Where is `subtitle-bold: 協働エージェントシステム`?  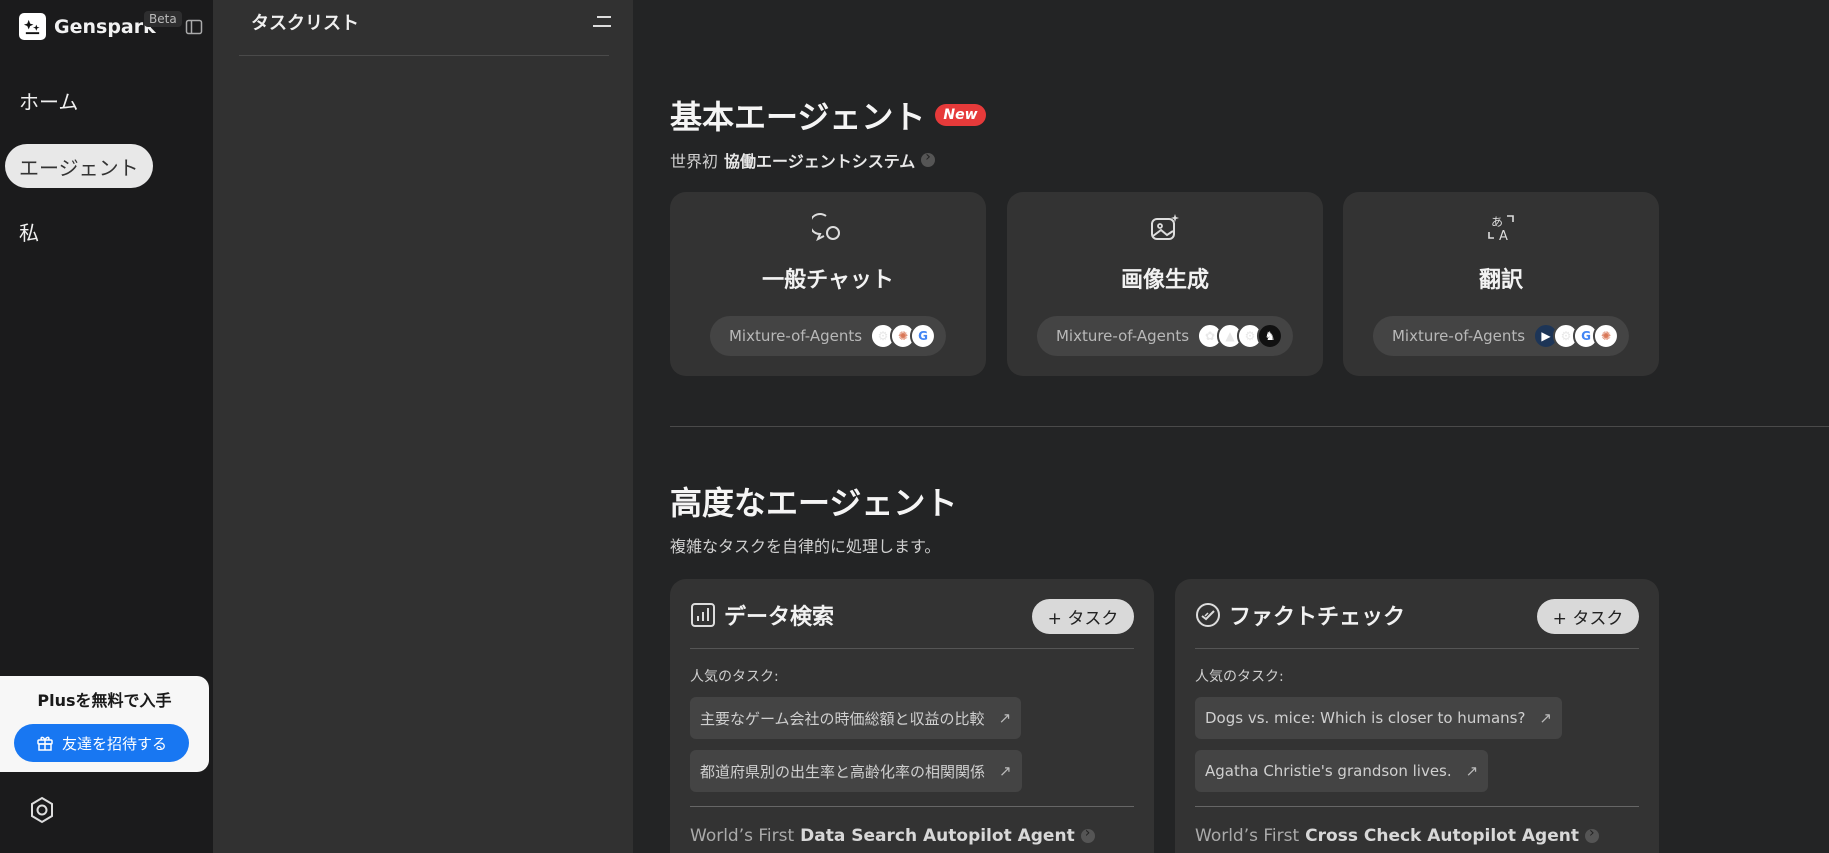 subtitle-bold: 協働エージェントシステム is located at coordinates (820, 161).